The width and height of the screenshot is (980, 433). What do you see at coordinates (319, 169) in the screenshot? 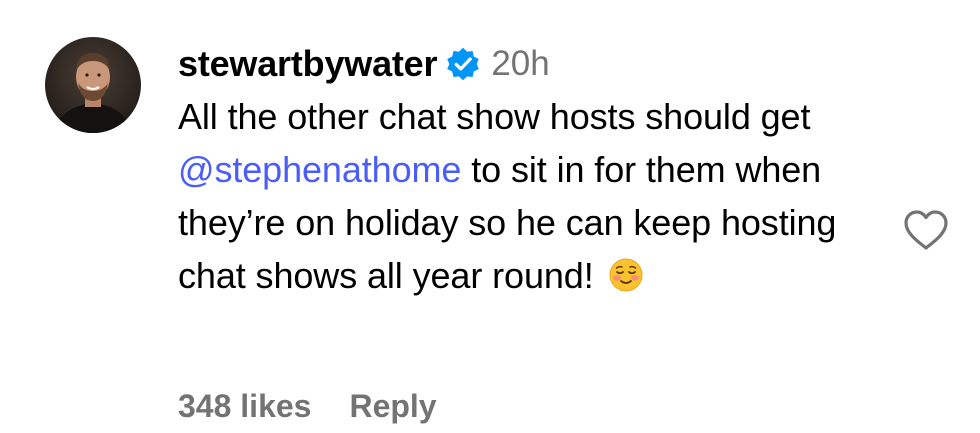
I see `mention-link: @stephenathome` at bounding box center [319, 169].